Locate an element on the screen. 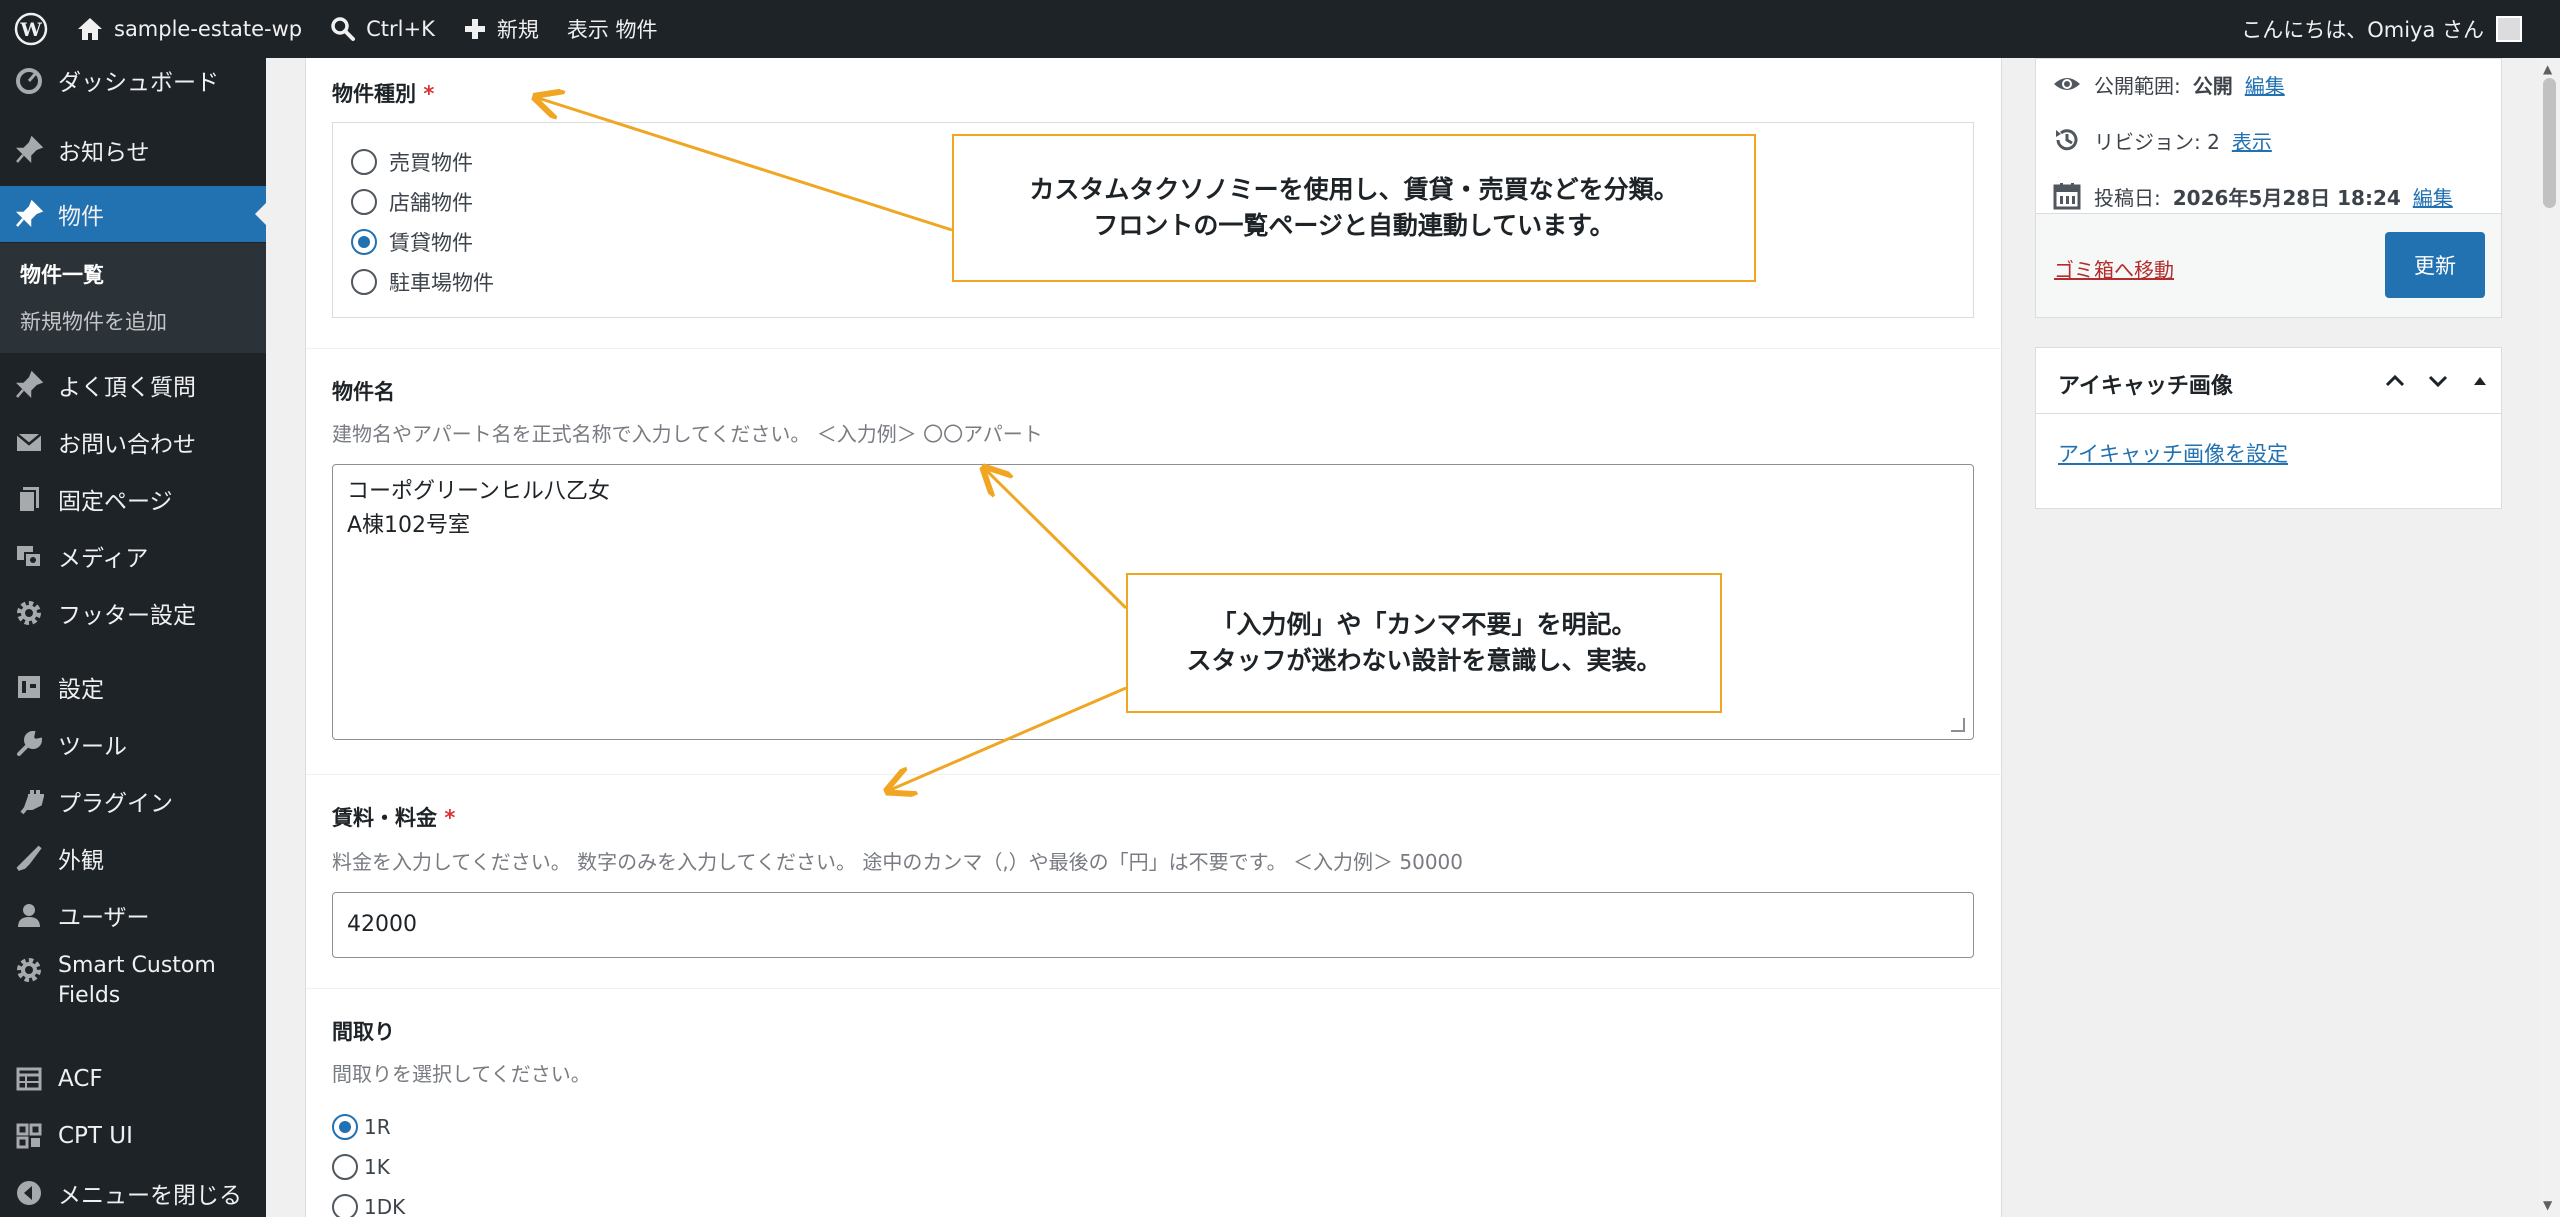 The image size is (2560, 1217). featured-image-header: アイキャッチ画像 is located at coordinates (2268, 381).